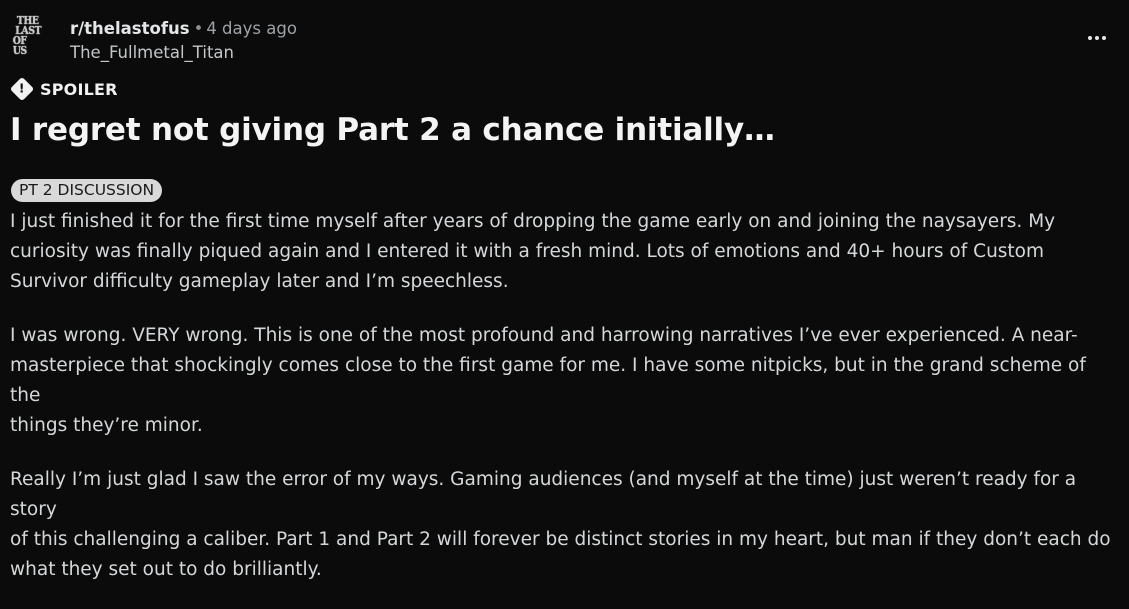 This screenshot has height=609, width=1129. Describe the element at coordinates (79, 89) in the screenshot. I see `spoiler-label: SPOILER` at that location.